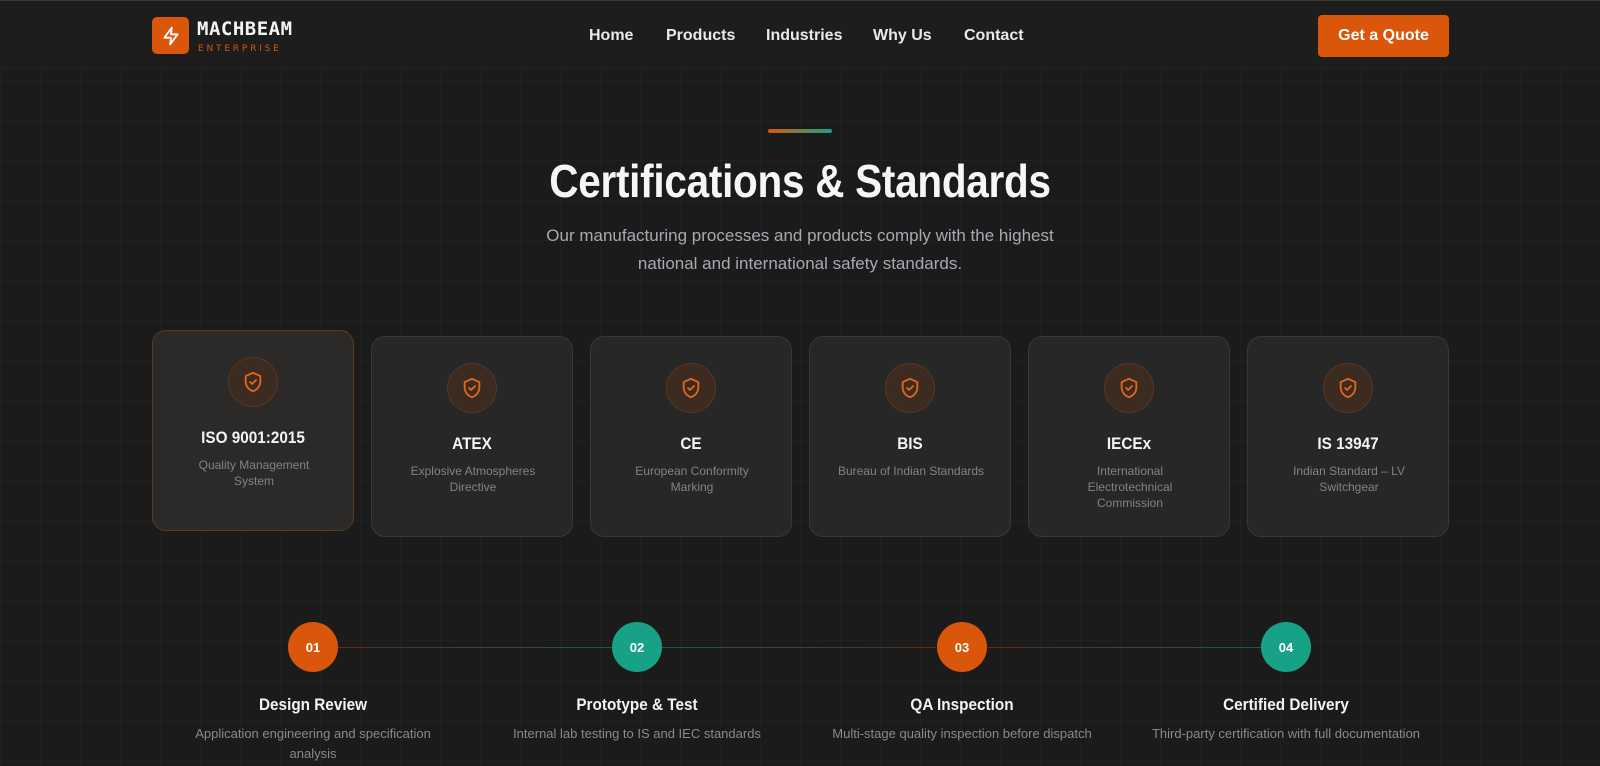 The image size is (1600, 766). Describe the element at coordinates (1349, 479) in the screenshot. I see `cert-description: Indian Standard – LV Switchgear` at that location.